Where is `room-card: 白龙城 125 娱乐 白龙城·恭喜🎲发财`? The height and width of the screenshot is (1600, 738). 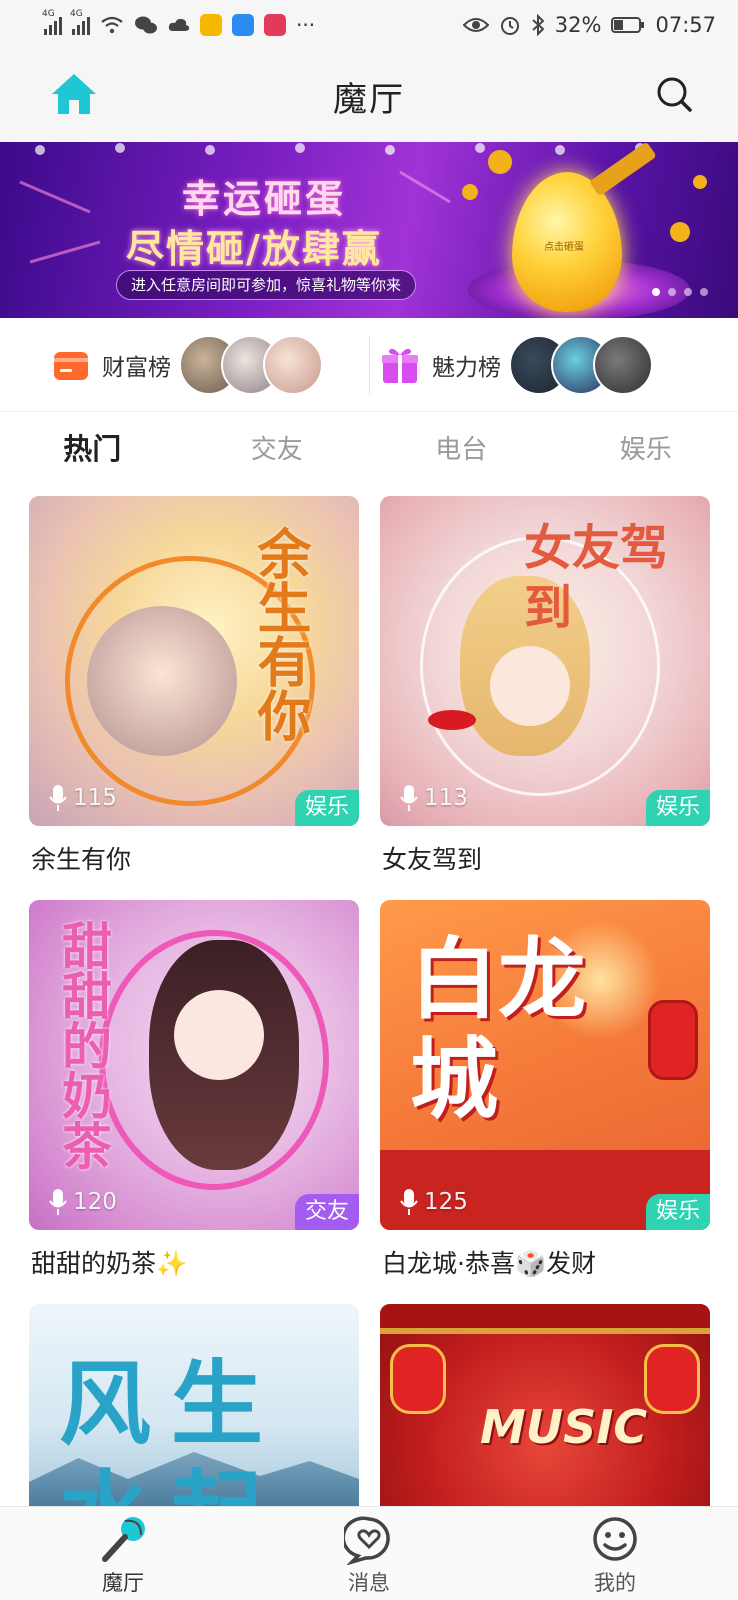
room-card: 白龙城 125 娱乐 白龙城·恭喜🎲发财 is located at coordinates (545, 1090).